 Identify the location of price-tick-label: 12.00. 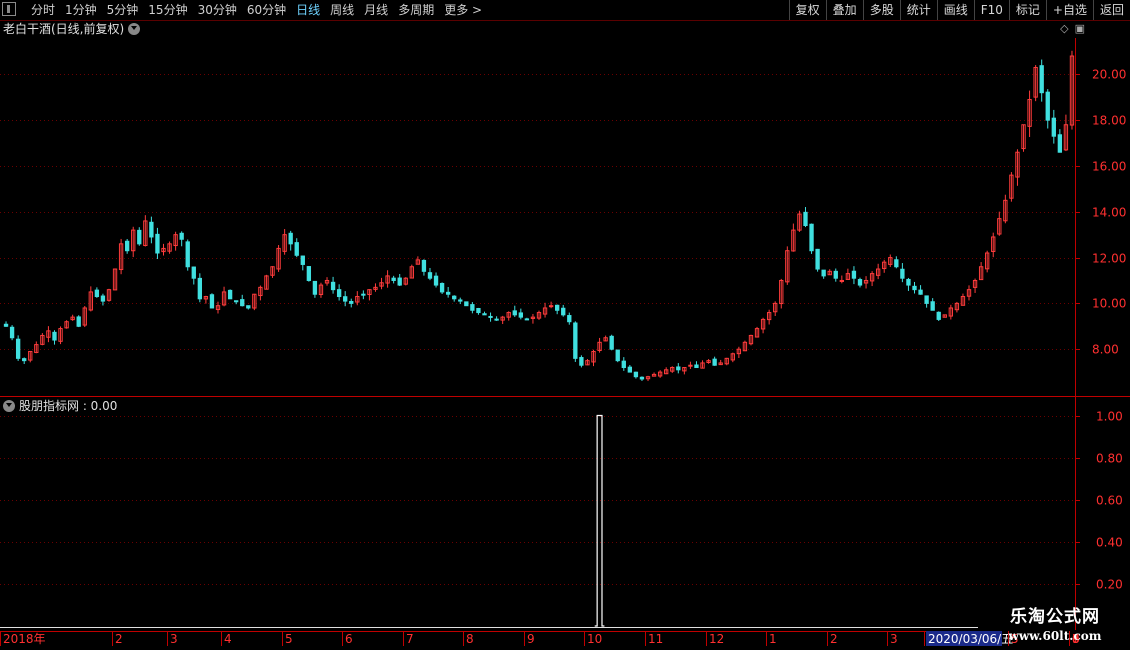
(1109, 259).